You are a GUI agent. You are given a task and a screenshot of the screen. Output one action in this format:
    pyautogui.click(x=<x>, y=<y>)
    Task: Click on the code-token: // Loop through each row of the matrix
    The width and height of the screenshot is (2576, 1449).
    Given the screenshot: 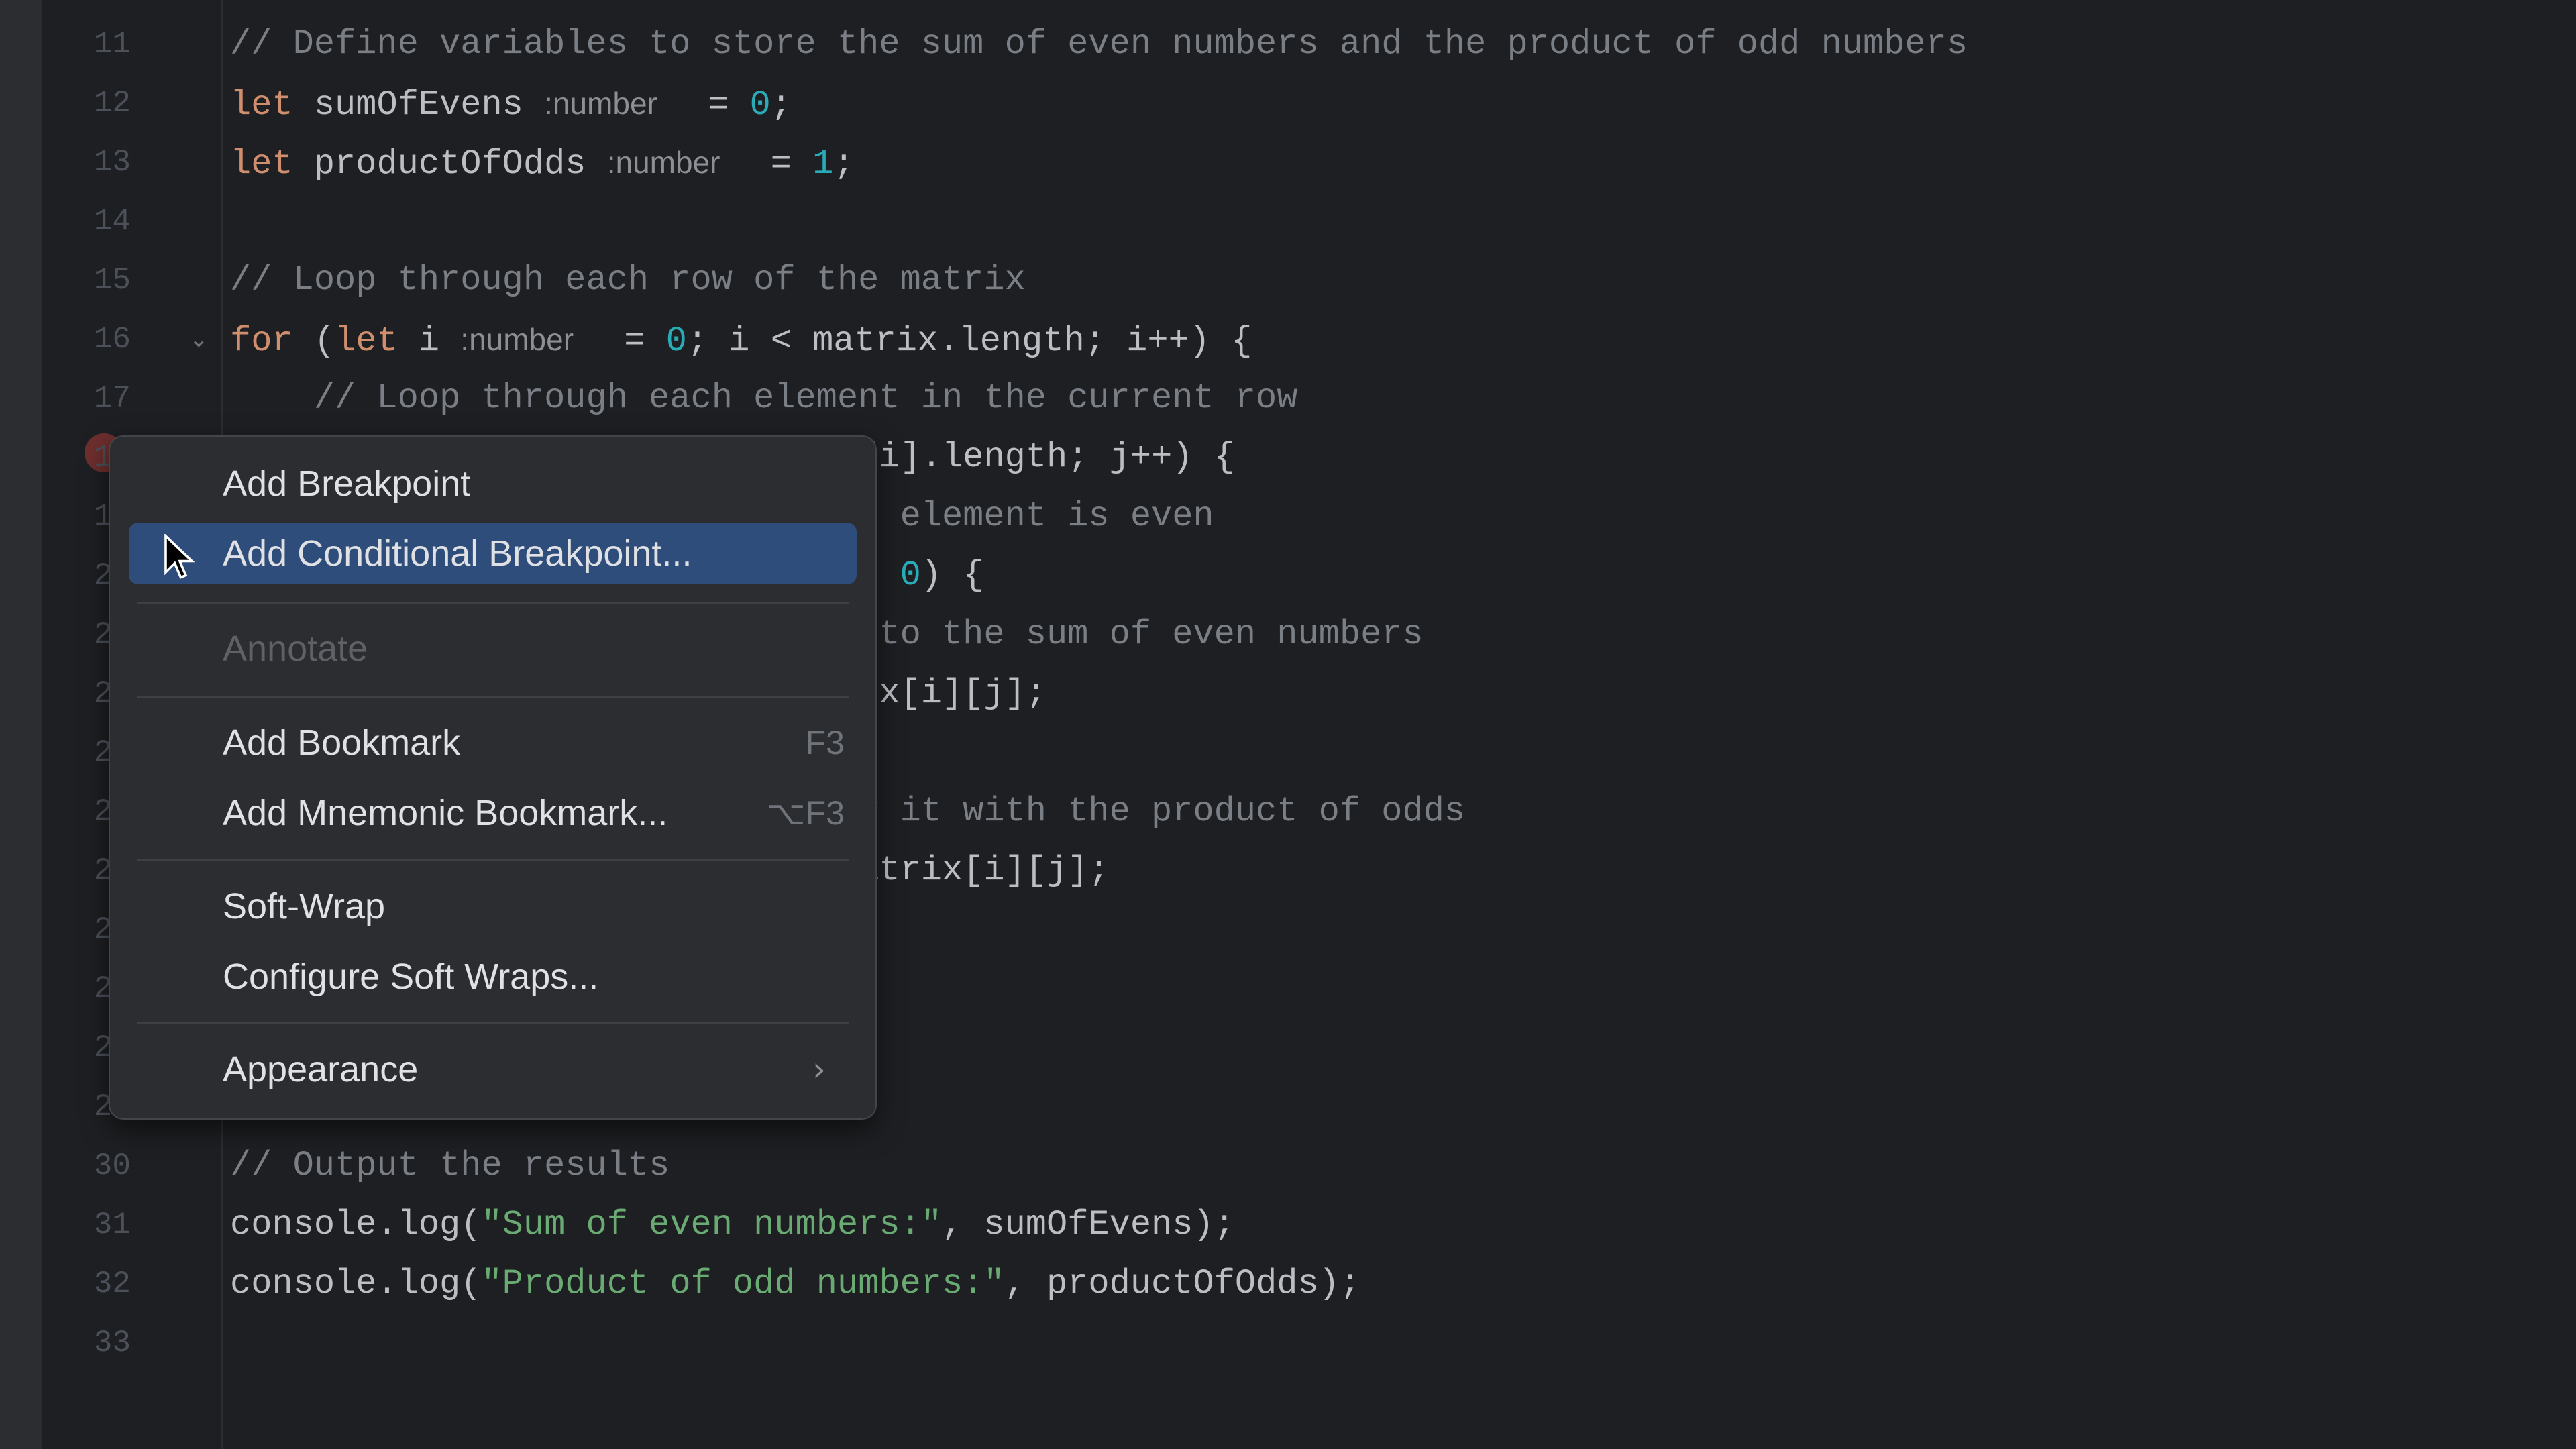 What is the action you would take?
    pyautogui.click(x=628, y=280)
    